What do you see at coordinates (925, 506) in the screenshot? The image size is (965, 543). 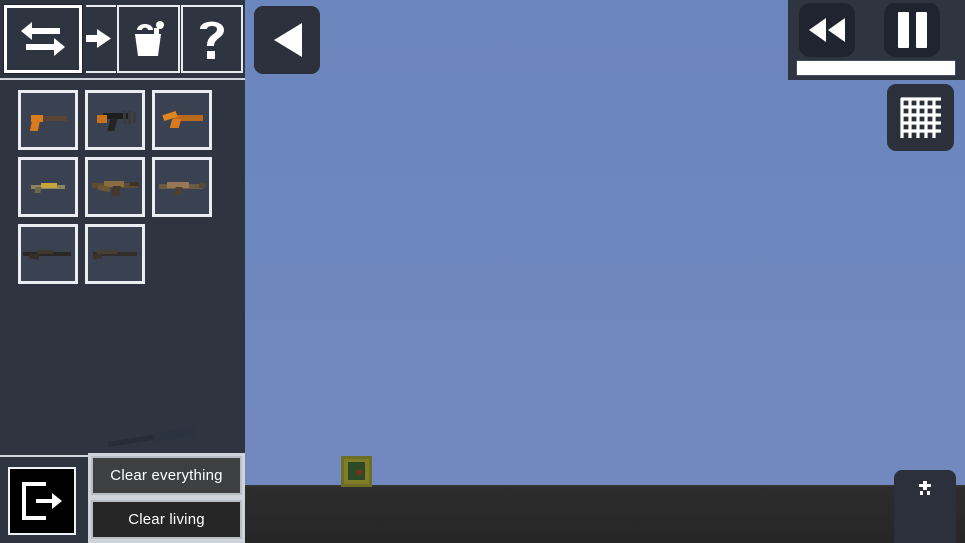 I see `spawn-anchor-panel: Spawn anchor` at bounding box center [925, 506].